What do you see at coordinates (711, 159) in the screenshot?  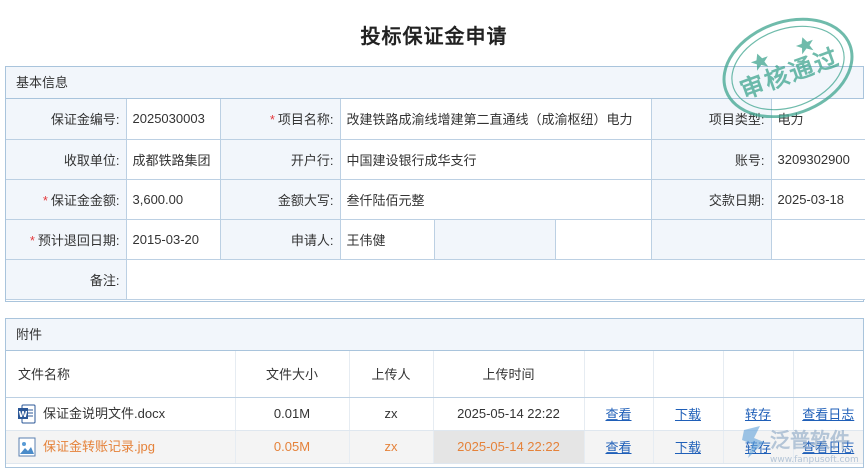 I see `account-label: 账号:` at bounding box center [711, 159].